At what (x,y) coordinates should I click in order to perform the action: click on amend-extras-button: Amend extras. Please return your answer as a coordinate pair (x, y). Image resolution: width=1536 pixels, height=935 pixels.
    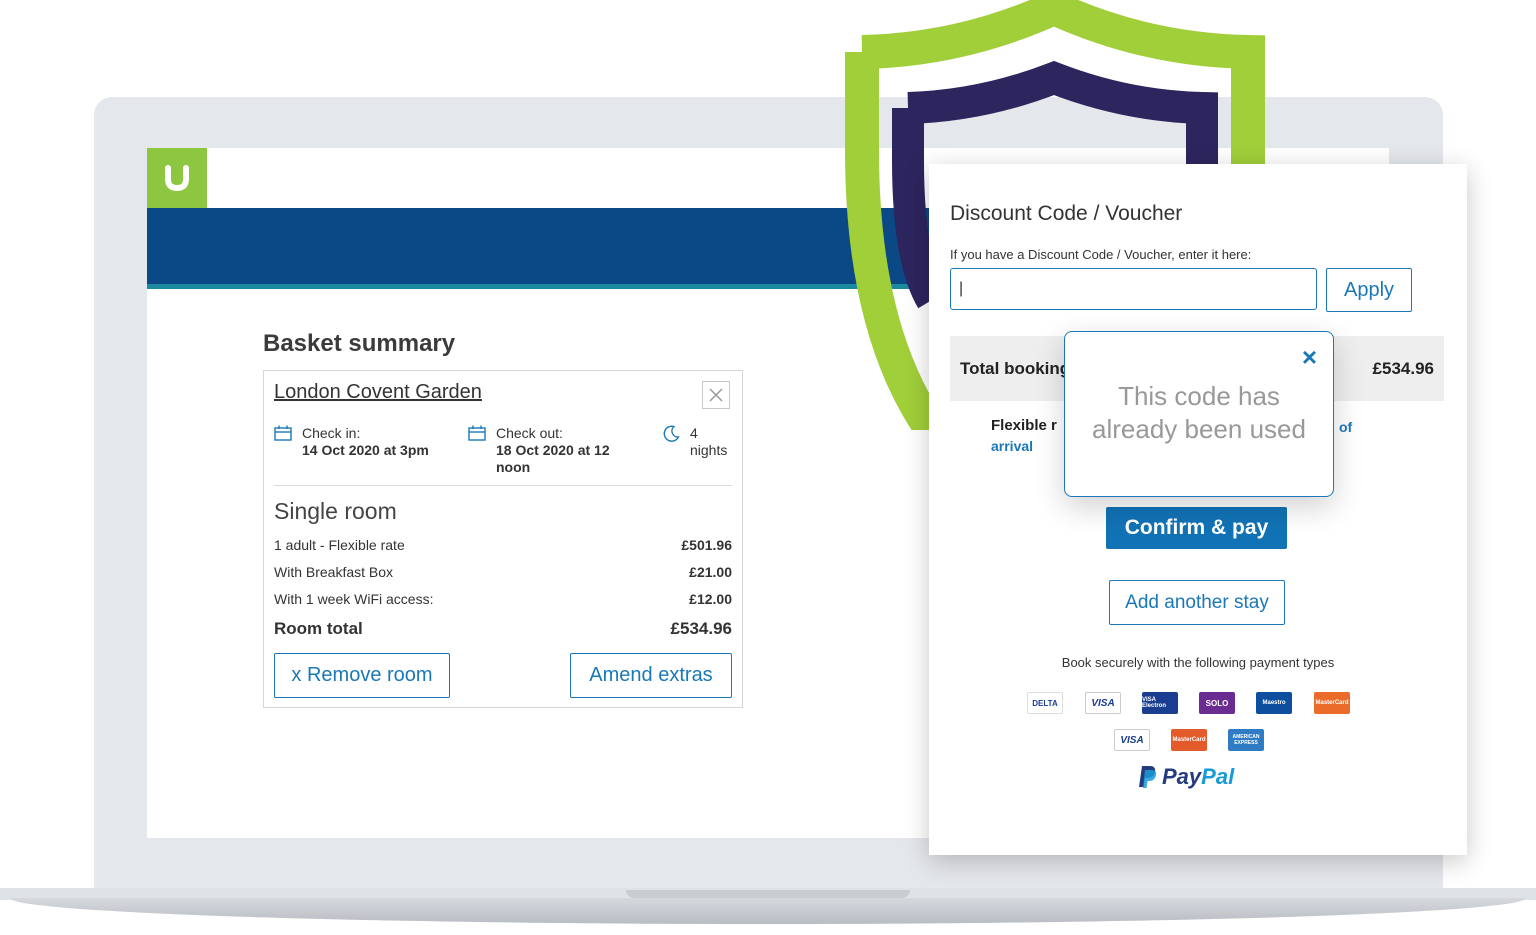
    Looking at the image, I should click on (651, 675).